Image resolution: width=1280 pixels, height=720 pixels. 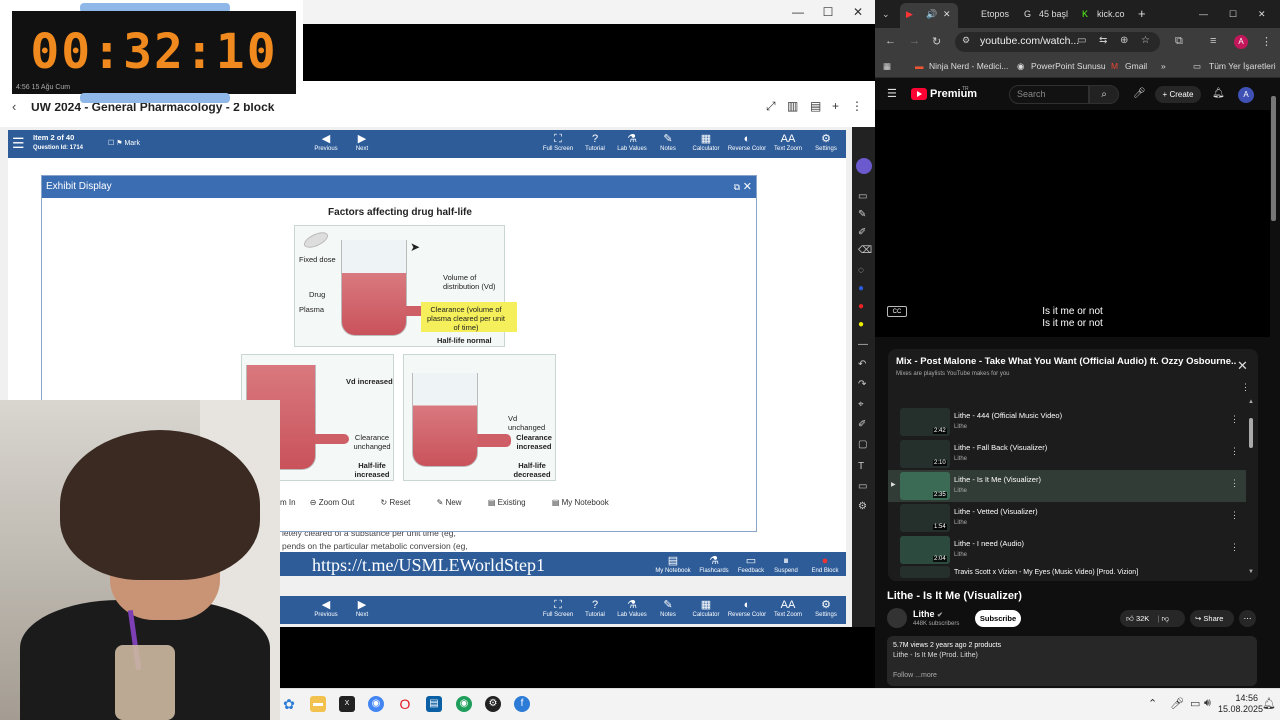 I want to click on new-button: ✎ New, so click(x=455, y=502).